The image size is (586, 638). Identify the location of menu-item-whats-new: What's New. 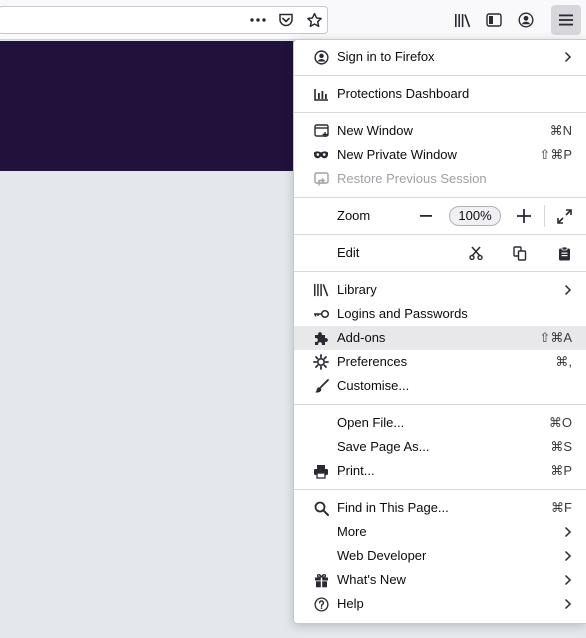
(440, 580).